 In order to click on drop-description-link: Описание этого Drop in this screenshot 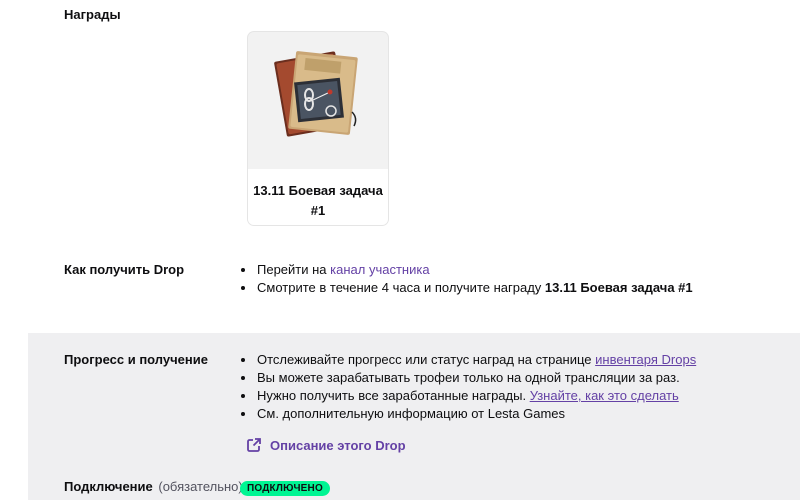, I will do `click(326, 445)`.